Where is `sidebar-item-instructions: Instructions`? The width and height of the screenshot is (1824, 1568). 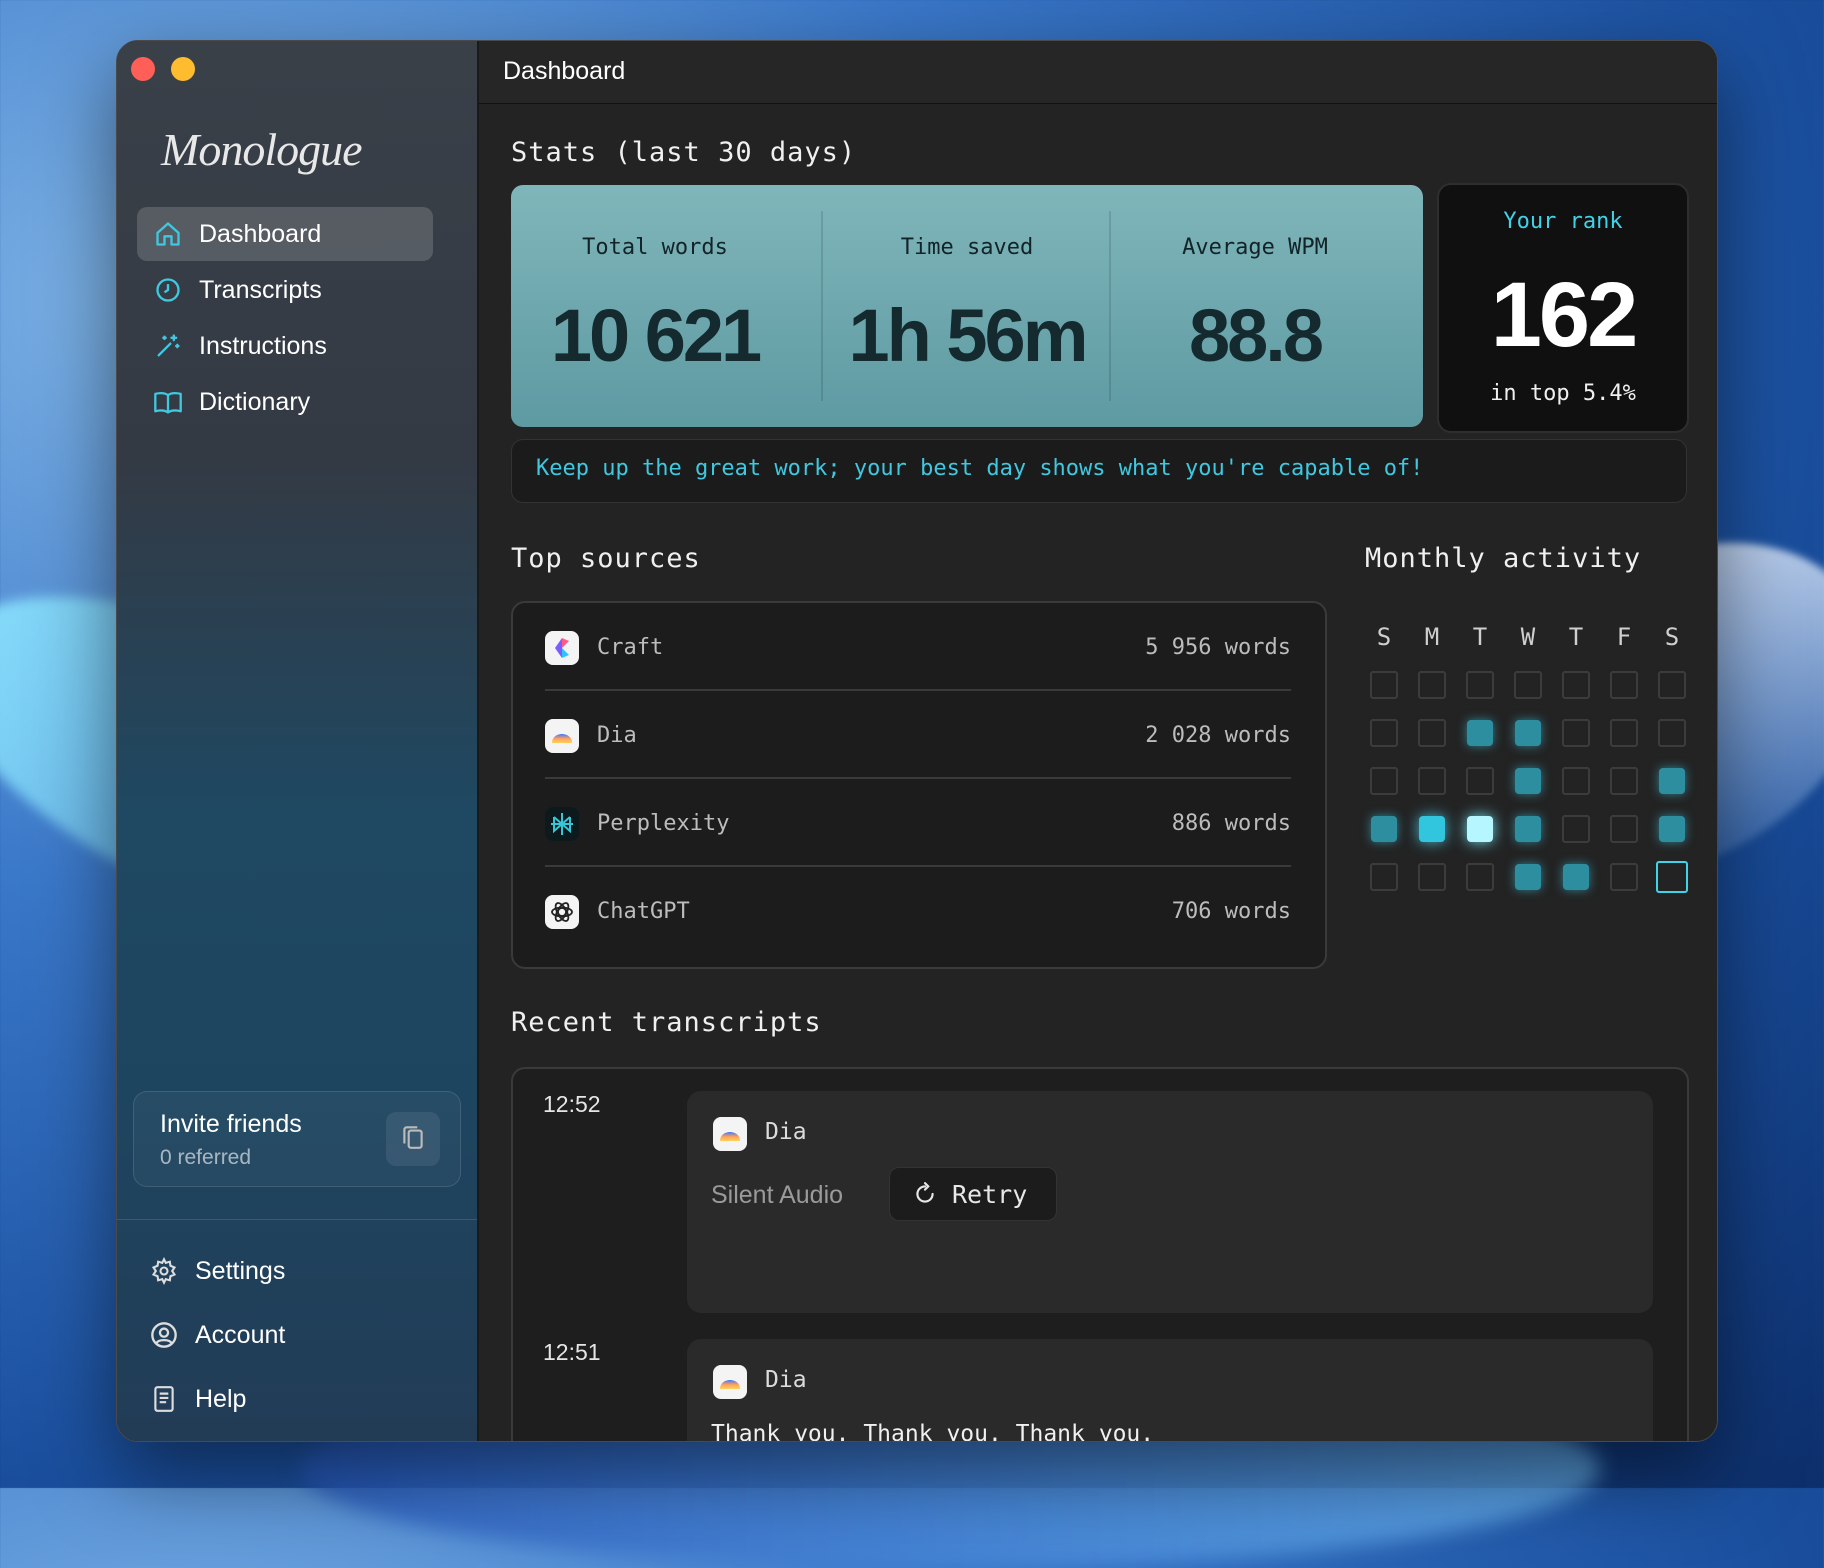 sidebar-item-instructions: Instructions is located at coordinates (285, 346).